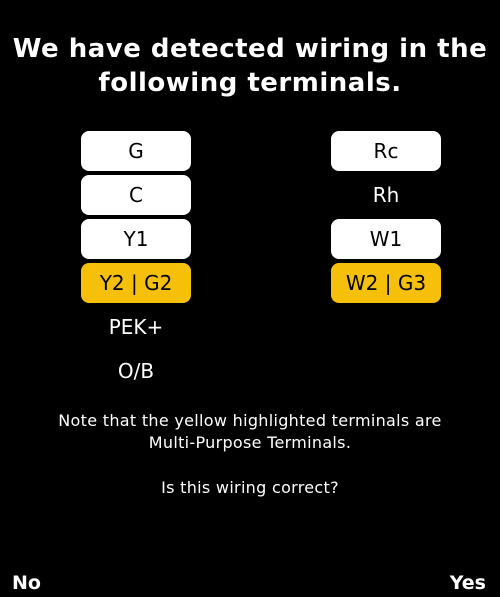  I want to click on terminal-y2-g2: Y2 | G2, so click(136, 283).